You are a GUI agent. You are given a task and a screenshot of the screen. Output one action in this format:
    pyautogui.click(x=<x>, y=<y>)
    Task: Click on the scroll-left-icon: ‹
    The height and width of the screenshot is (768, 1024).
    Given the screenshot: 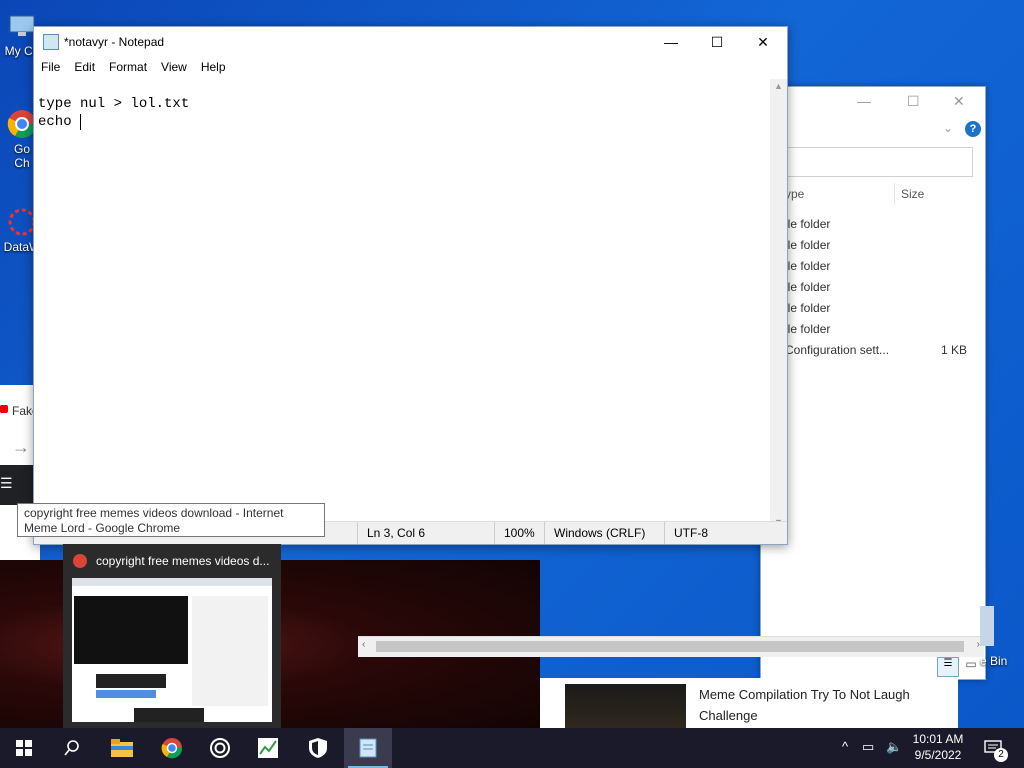 What is the action you would take?
    pyautogui.click(x=363, y=644)
    